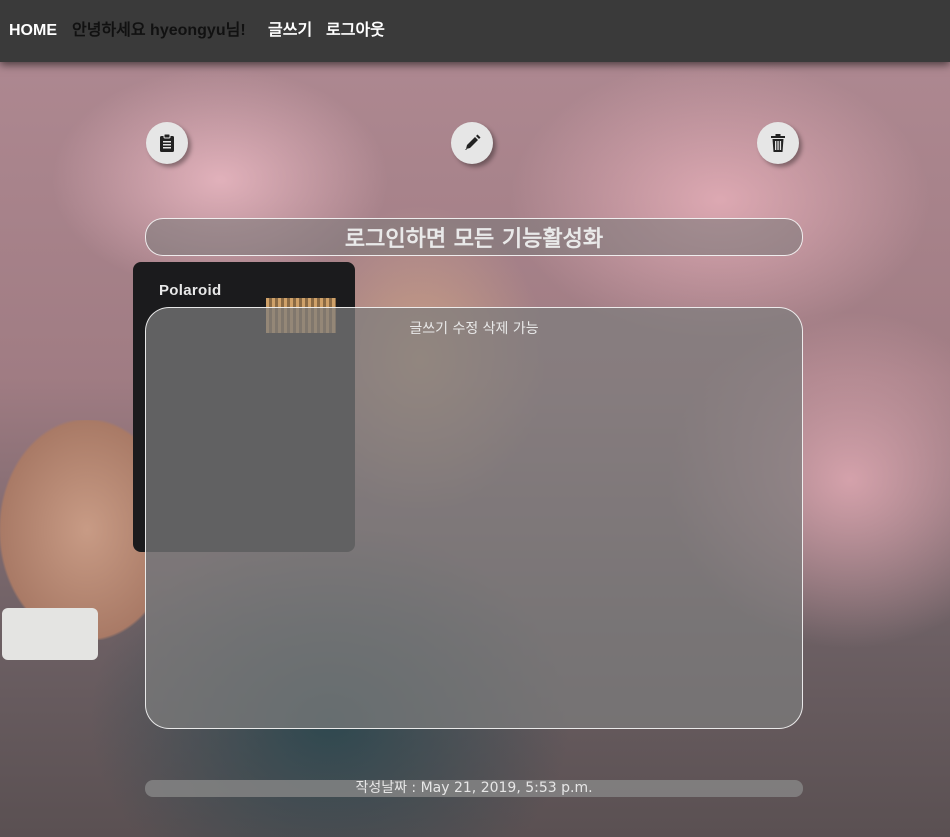 Image resolution: width=950 pixels, height=837 pixels. I want to click on background-hand, so click(72, 530).